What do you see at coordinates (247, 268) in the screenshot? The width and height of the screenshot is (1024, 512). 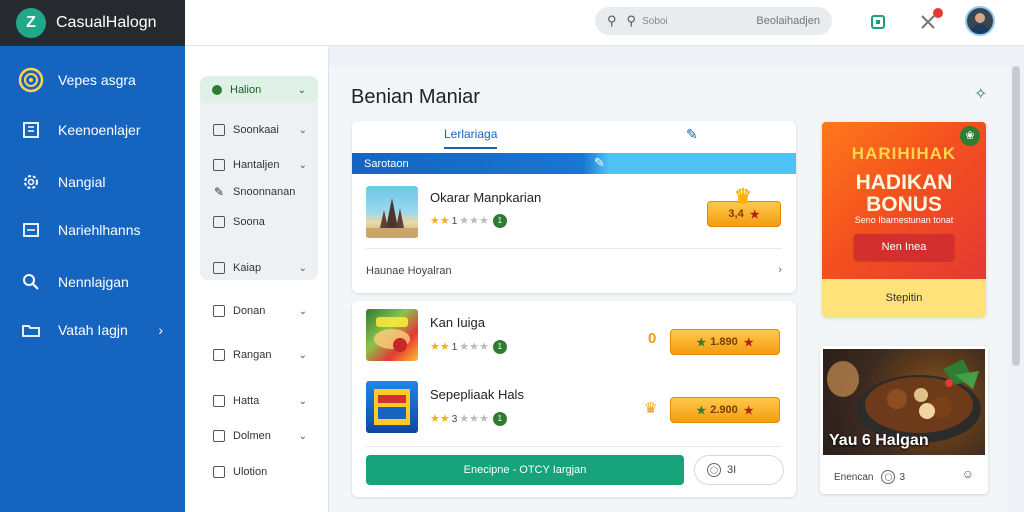 I see `sub-item-label: Kaiap` at bounding box center [247, 268].